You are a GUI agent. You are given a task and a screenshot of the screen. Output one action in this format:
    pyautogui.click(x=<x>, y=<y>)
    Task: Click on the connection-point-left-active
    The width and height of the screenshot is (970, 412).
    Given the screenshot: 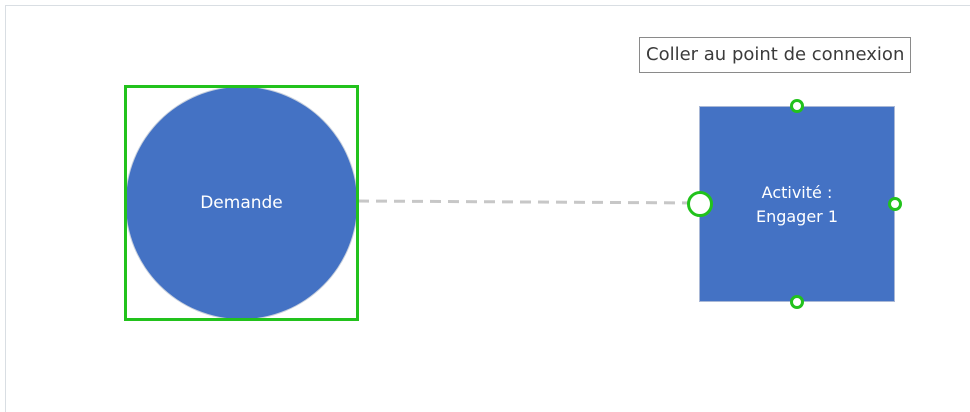 What is the action you would take?
    pyautogui.click(x=700, y=204)
    